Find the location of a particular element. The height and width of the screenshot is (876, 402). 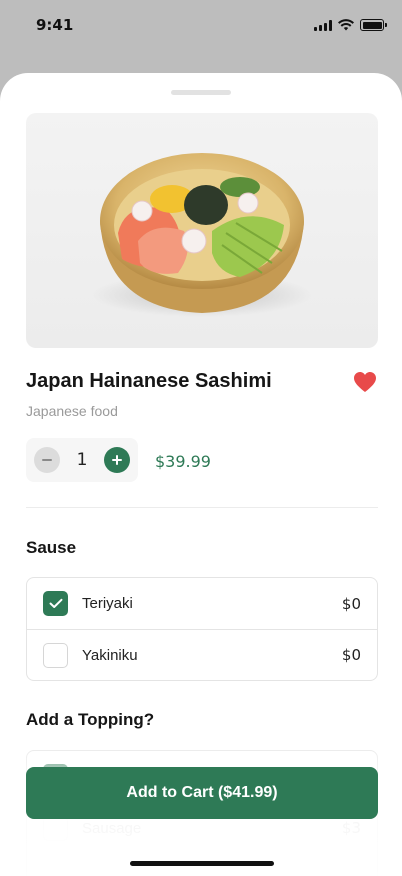

topping-section-title: Add a Topping? is located at coordinates (90, 719).